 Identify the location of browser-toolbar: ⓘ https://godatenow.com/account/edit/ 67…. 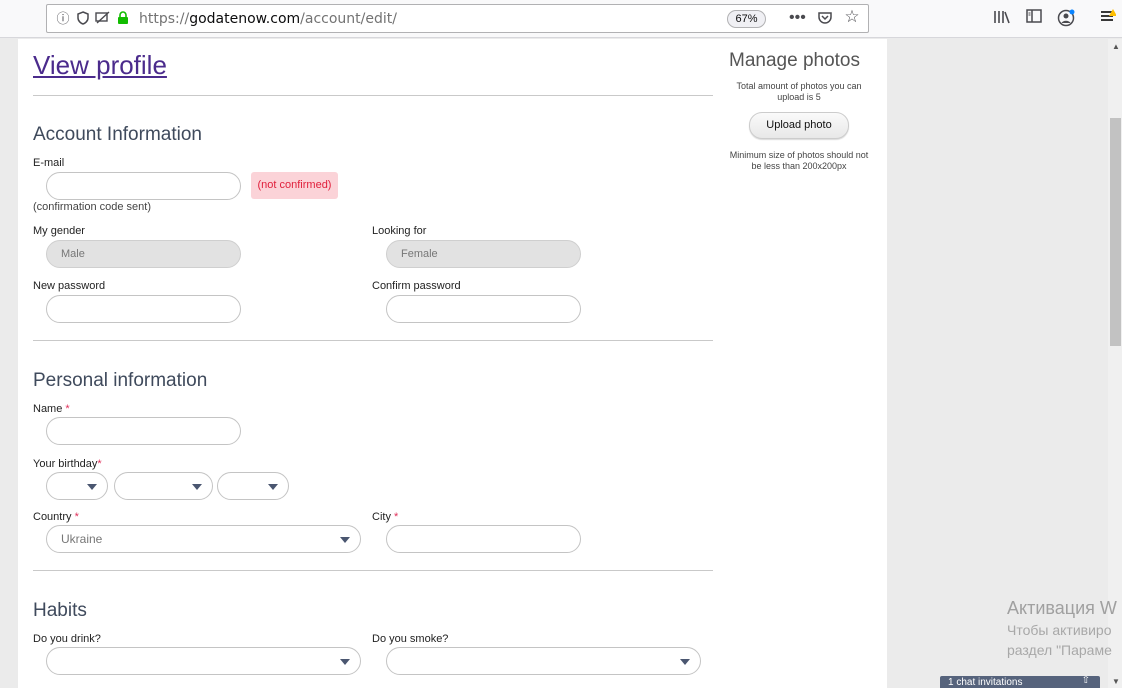
(561, 19).